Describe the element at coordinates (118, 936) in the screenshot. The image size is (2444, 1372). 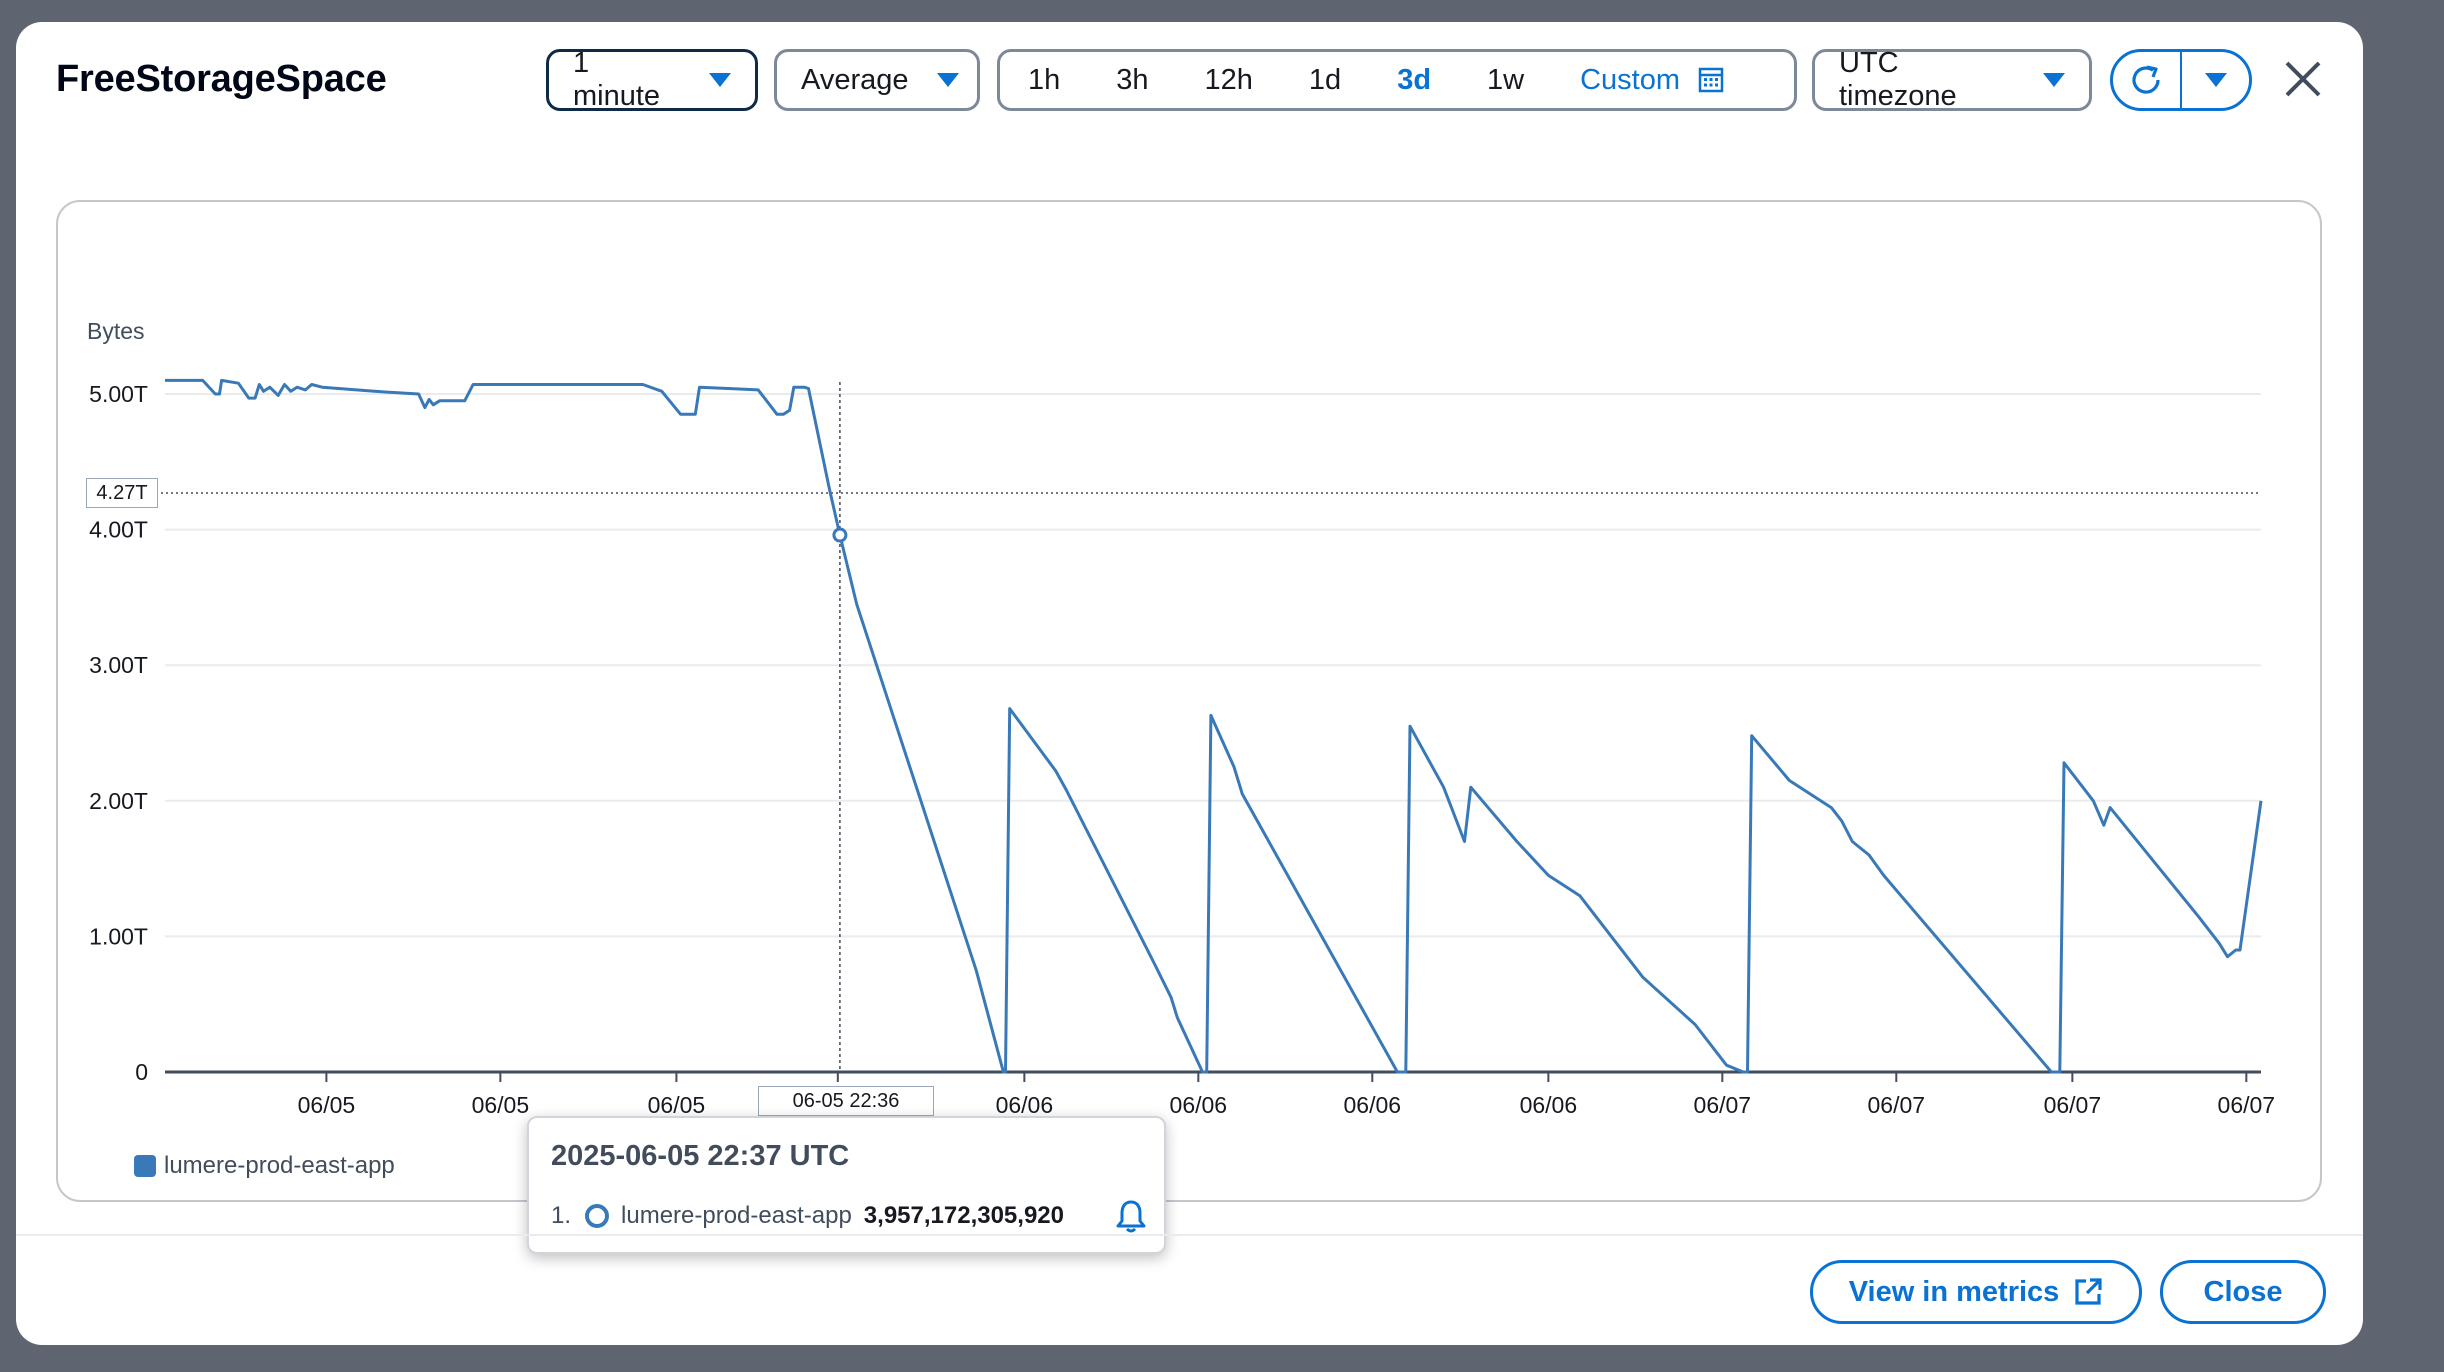
I see `y-tick-label: 1.00T` at that location.